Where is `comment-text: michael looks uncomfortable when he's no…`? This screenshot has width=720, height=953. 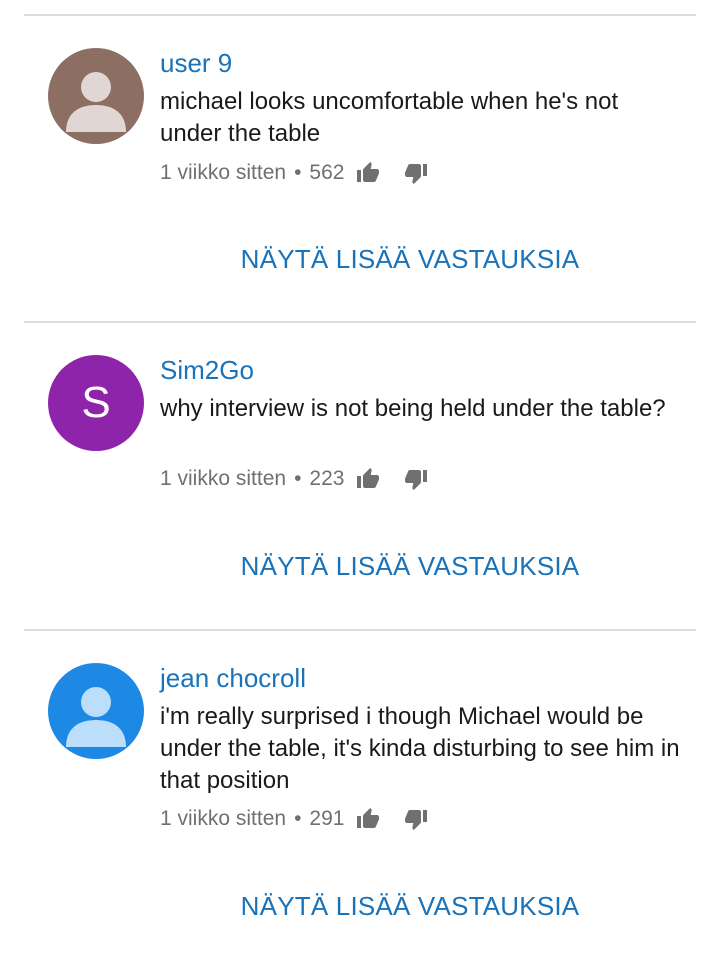 comment-text: michael looks uncomfortable when he's no… is located at coordinates (389, 117).